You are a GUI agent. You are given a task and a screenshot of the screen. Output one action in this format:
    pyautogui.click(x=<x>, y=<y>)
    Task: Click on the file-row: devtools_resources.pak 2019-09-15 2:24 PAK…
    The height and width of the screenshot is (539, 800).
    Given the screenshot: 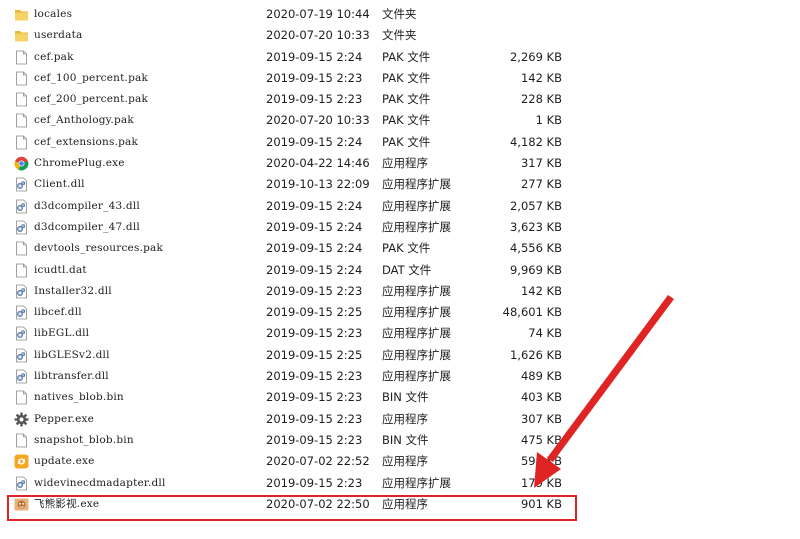 What is the action you would take?
    pyautogui.click(x=400, y=248)
    